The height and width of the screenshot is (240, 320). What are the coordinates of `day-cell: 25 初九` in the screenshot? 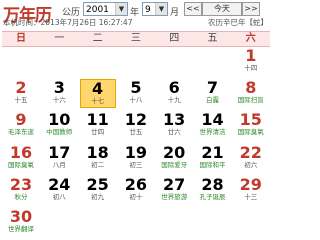 It's located at (98, 190).